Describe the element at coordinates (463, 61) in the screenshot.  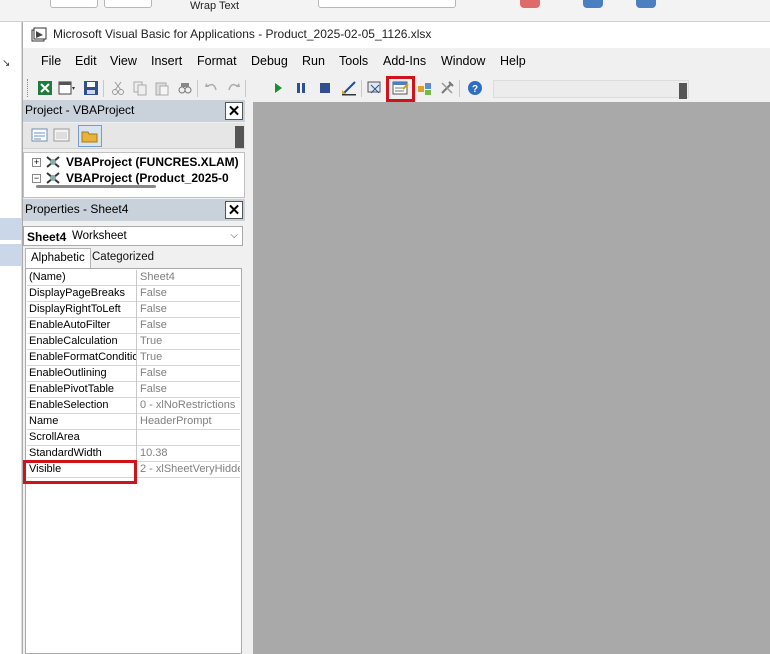
I see `menu-window: Window` at that location.